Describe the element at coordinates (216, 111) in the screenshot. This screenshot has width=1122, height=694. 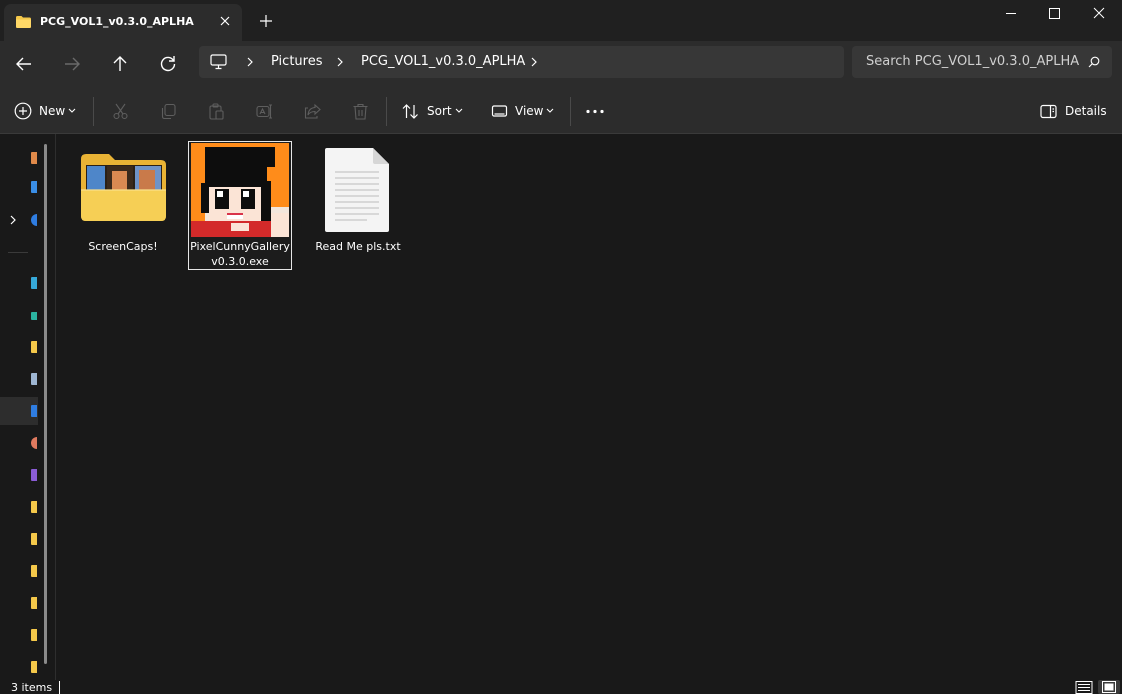
I see `paste-icon` at that location.